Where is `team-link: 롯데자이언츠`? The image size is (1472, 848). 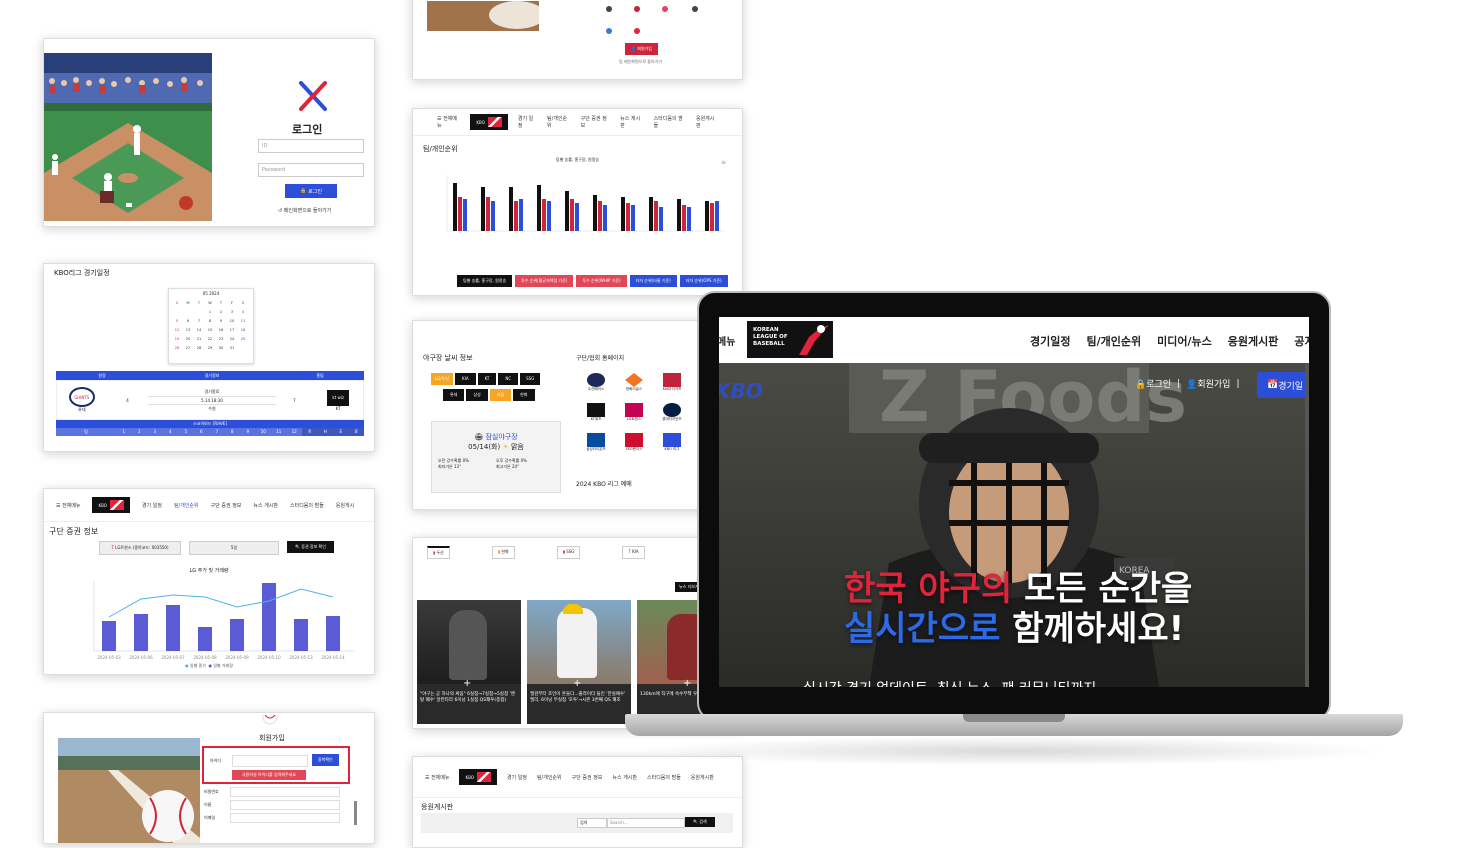
team-link: 롯데자이언츠 is located at coordinates (672, 418).